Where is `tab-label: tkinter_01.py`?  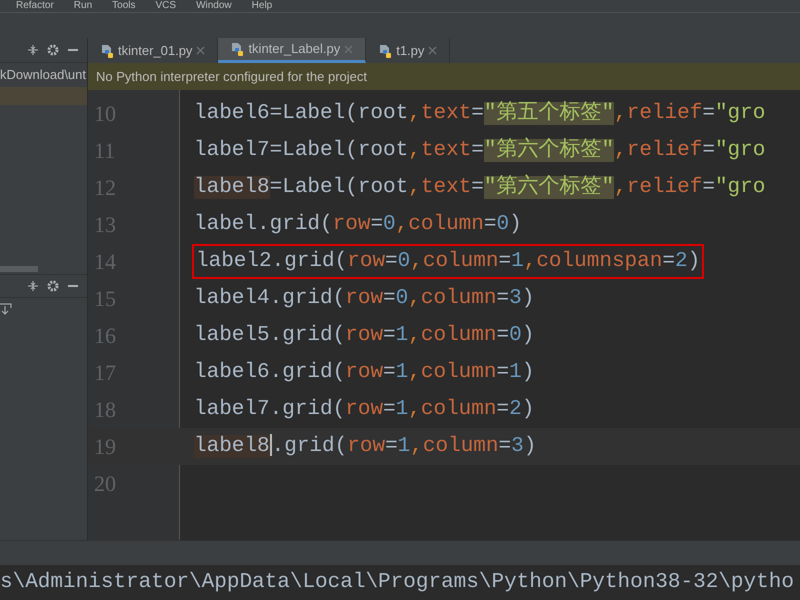 tab-label: tkinter_01.py is located at coordinates (155, 51).